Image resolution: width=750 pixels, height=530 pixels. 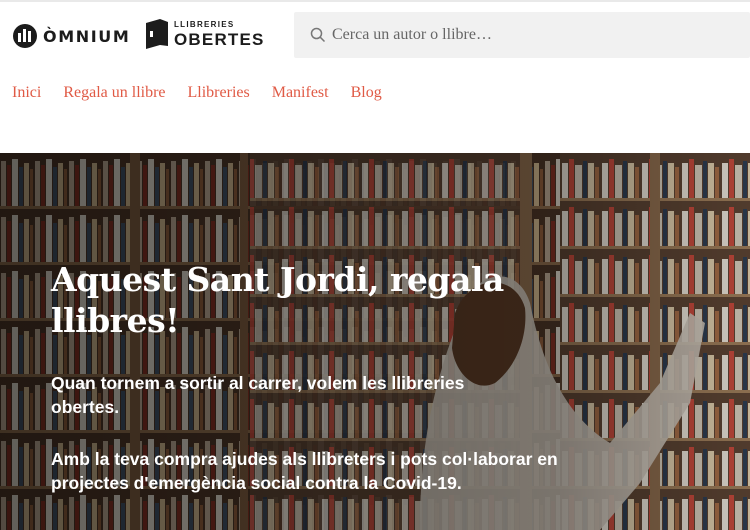 I want to click on nav-item-blog: Blog, so click(x=366, y=96).